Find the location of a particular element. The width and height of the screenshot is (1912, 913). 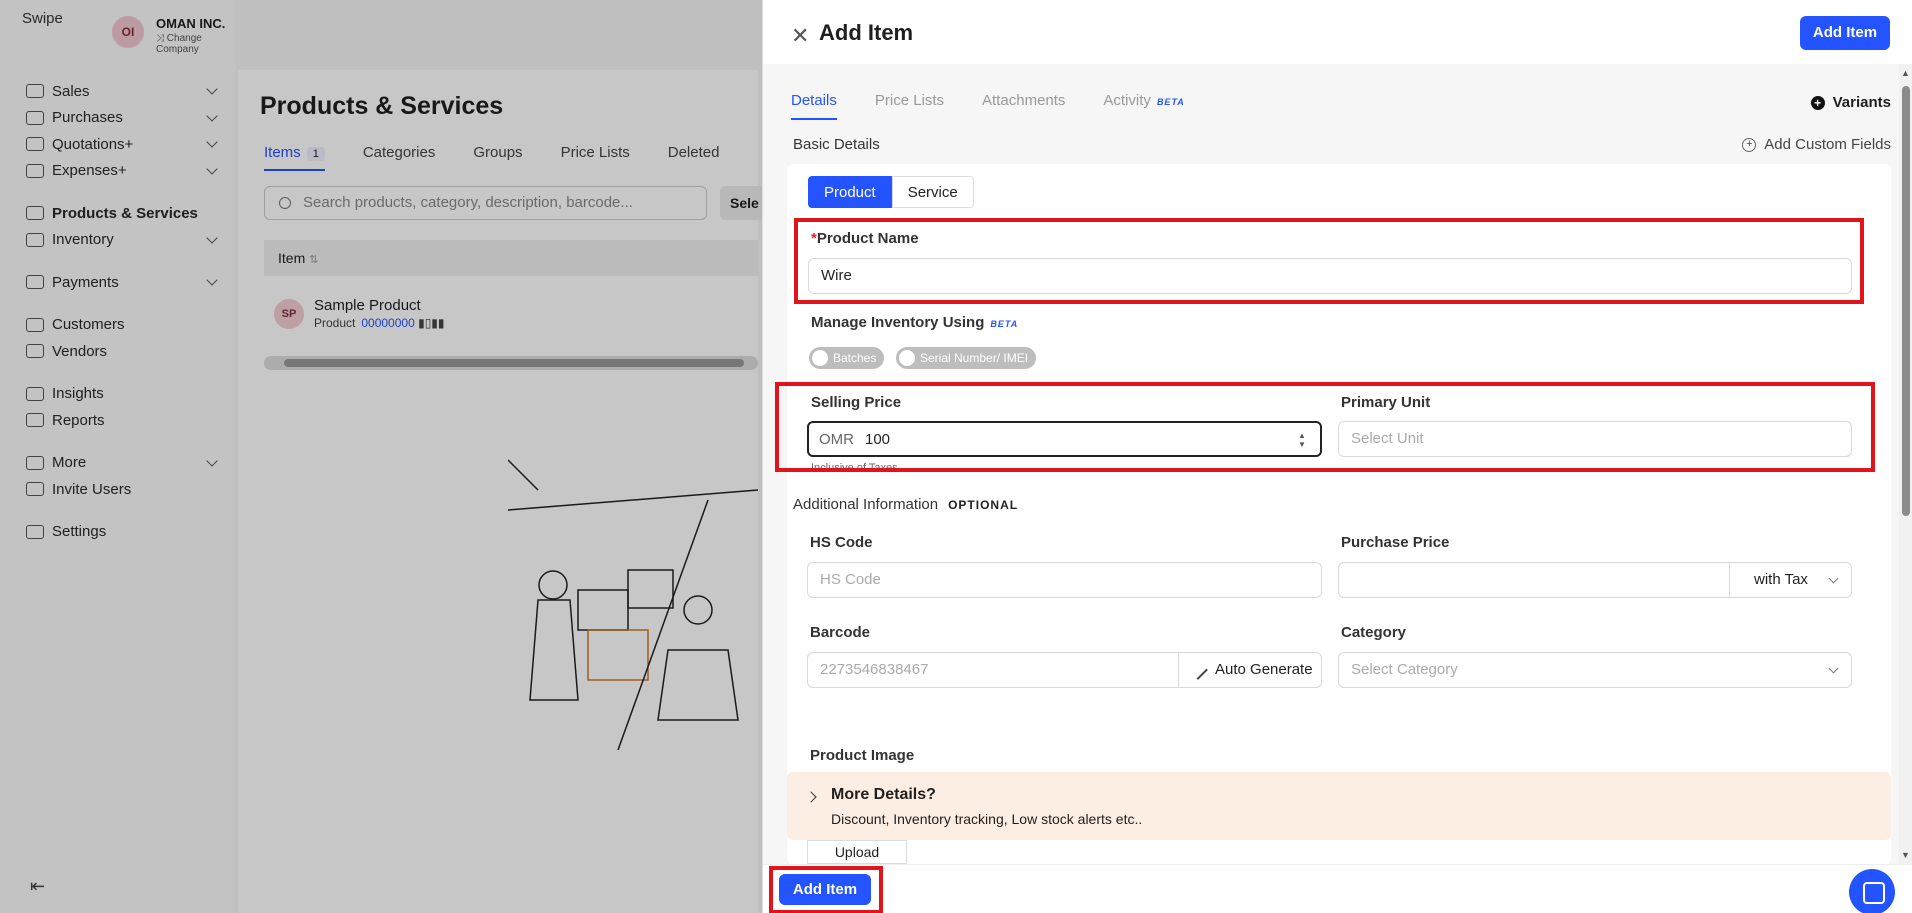

barcode-input: 2273546838467 is located at coordinates (993, 670).